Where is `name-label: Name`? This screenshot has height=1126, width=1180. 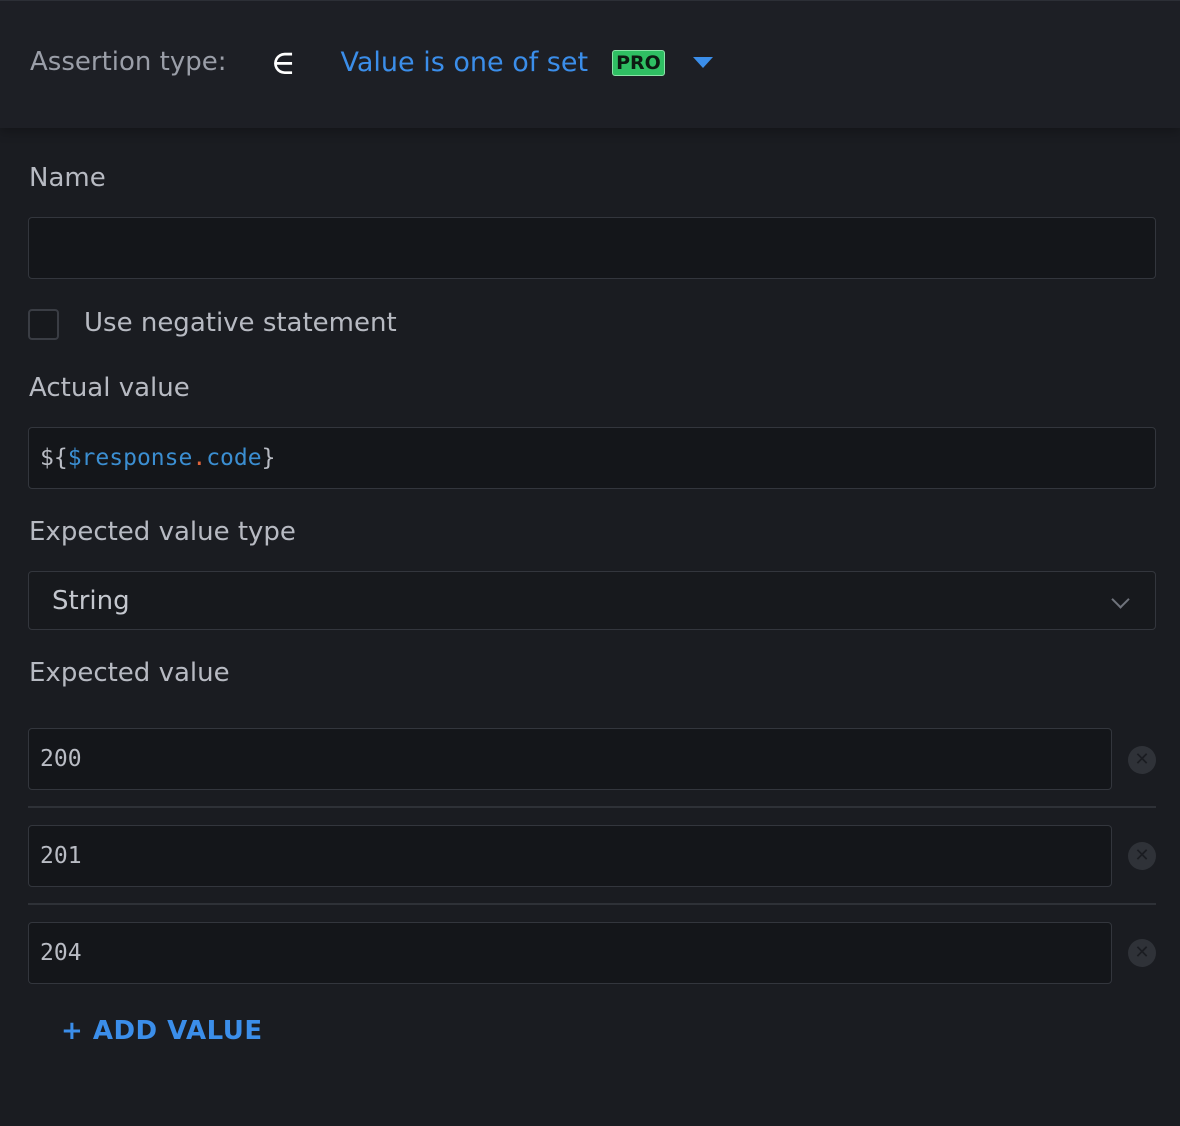 name-label: Name is located at coordinates (67, 178).